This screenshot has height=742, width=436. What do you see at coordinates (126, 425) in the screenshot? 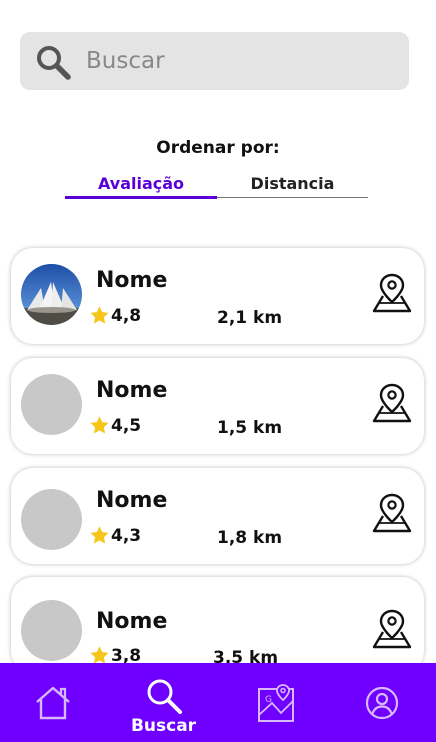
I see `rating-value: 4,5` at bounding box center [126, 425].